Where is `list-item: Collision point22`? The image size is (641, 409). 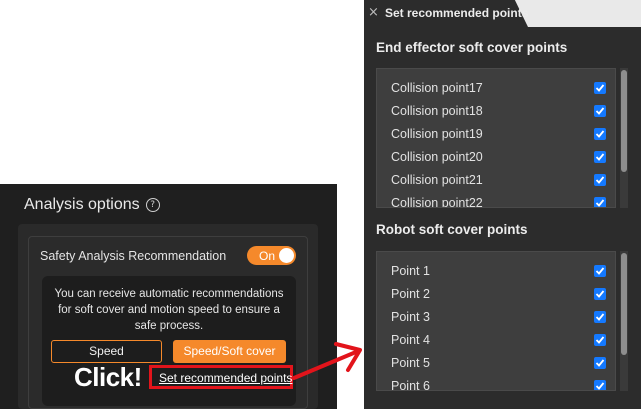
list-item: Collision point22 is located at coordinates (498, 201).